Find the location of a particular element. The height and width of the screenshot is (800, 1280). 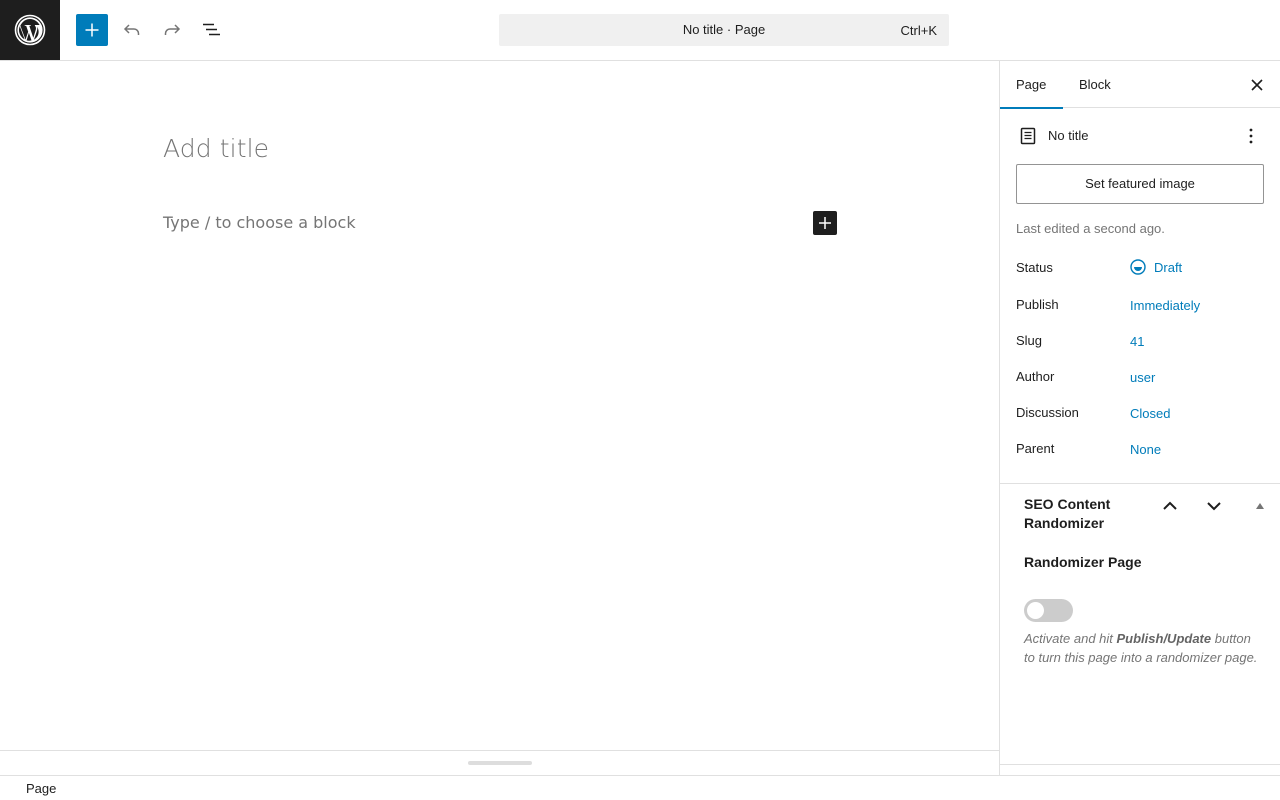

page-icon is located at coordinates (1028, 136).